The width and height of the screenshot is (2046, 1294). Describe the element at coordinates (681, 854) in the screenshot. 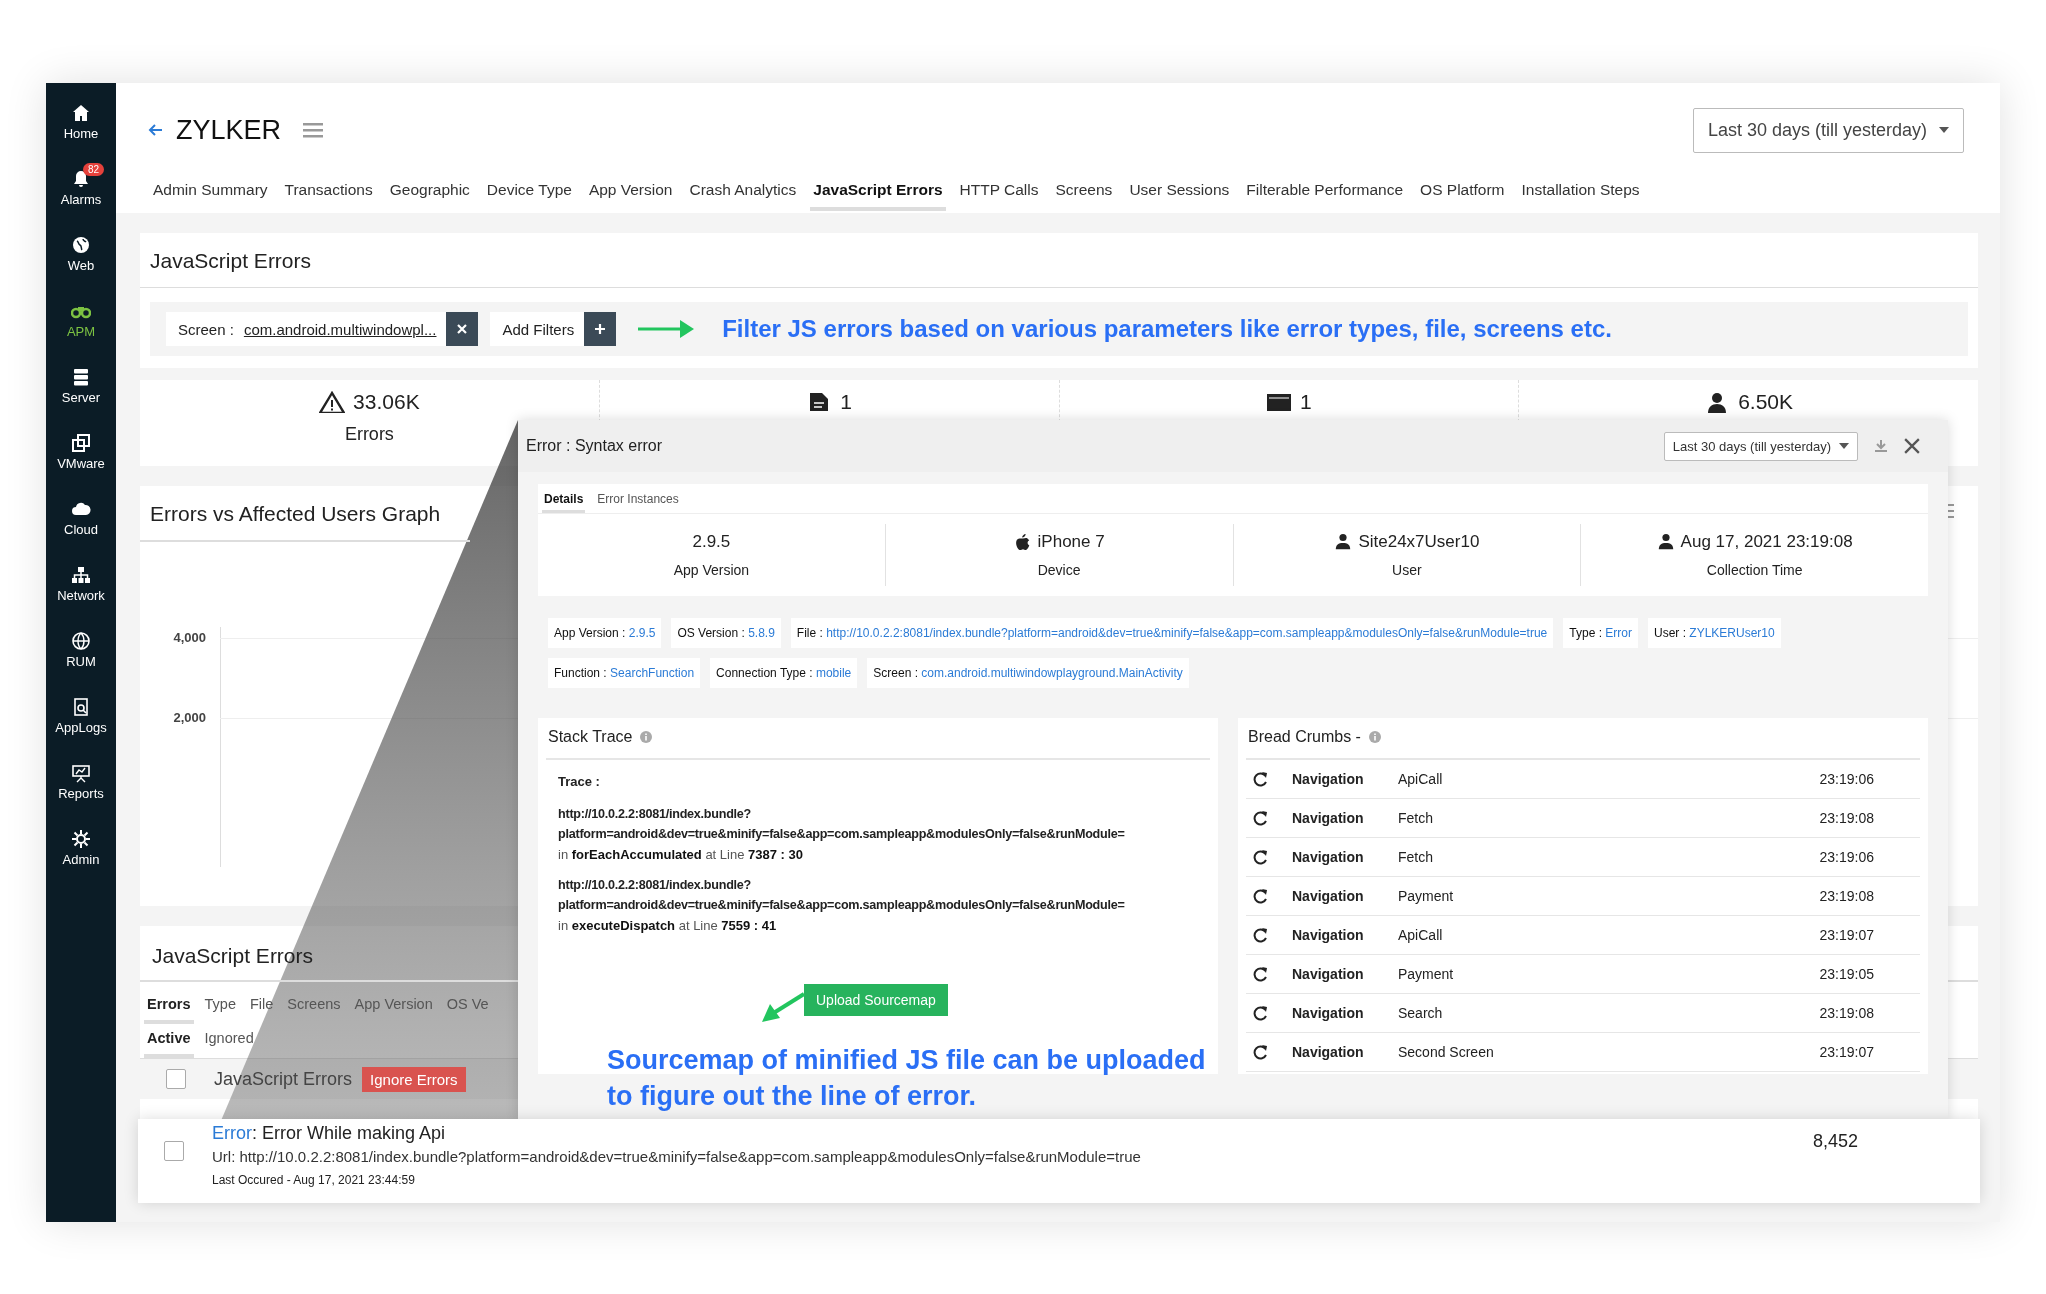

I see `trace-location: in forEachAccumulated at Line 7387 : 30` at that location.